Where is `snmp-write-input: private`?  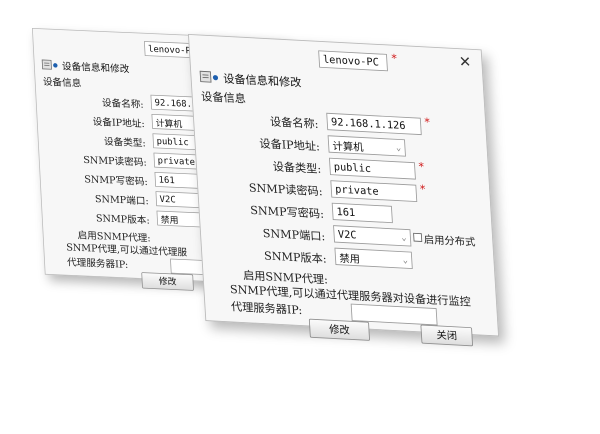 snmp-write-input: private is located at coordinates (374, 191).